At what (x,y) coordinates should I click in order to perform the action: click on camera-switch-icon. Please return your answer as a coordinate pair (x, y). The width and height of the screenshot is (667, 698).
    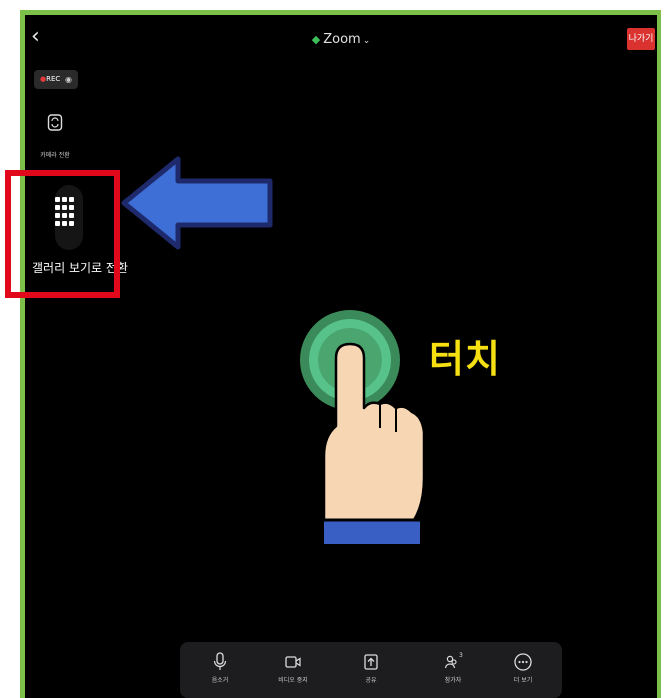
    Looking at the image, I should click on (55, 123).